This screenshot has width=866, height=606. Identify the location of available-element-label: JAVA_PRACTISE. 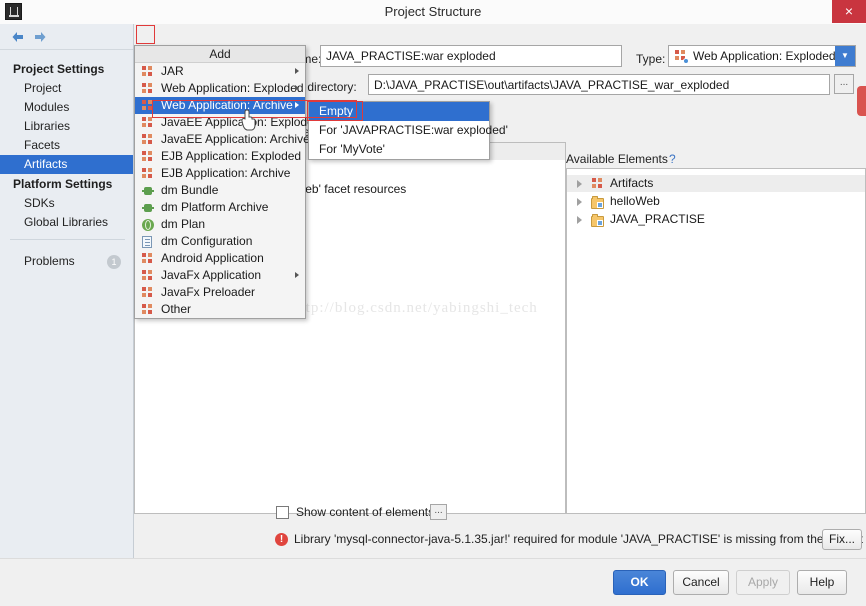
(657, 219).